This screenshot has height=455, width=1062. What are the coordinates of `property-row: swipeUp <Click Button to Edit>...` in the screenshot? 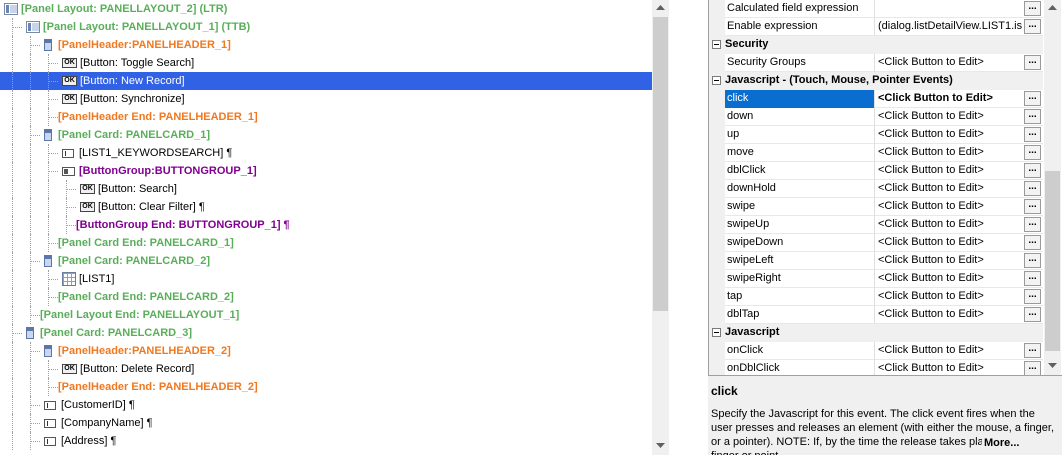 It's located at (876, 225).